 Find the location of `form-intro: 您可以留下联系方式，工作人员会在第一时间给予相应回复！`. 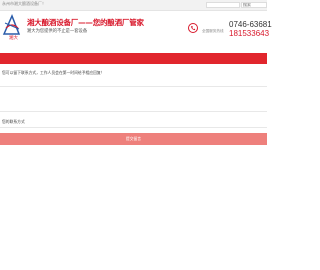

form-intro: 您可以留下联系方式，工作人员会在第一时间给予相应回复！ is located at coordinates (53, 72).